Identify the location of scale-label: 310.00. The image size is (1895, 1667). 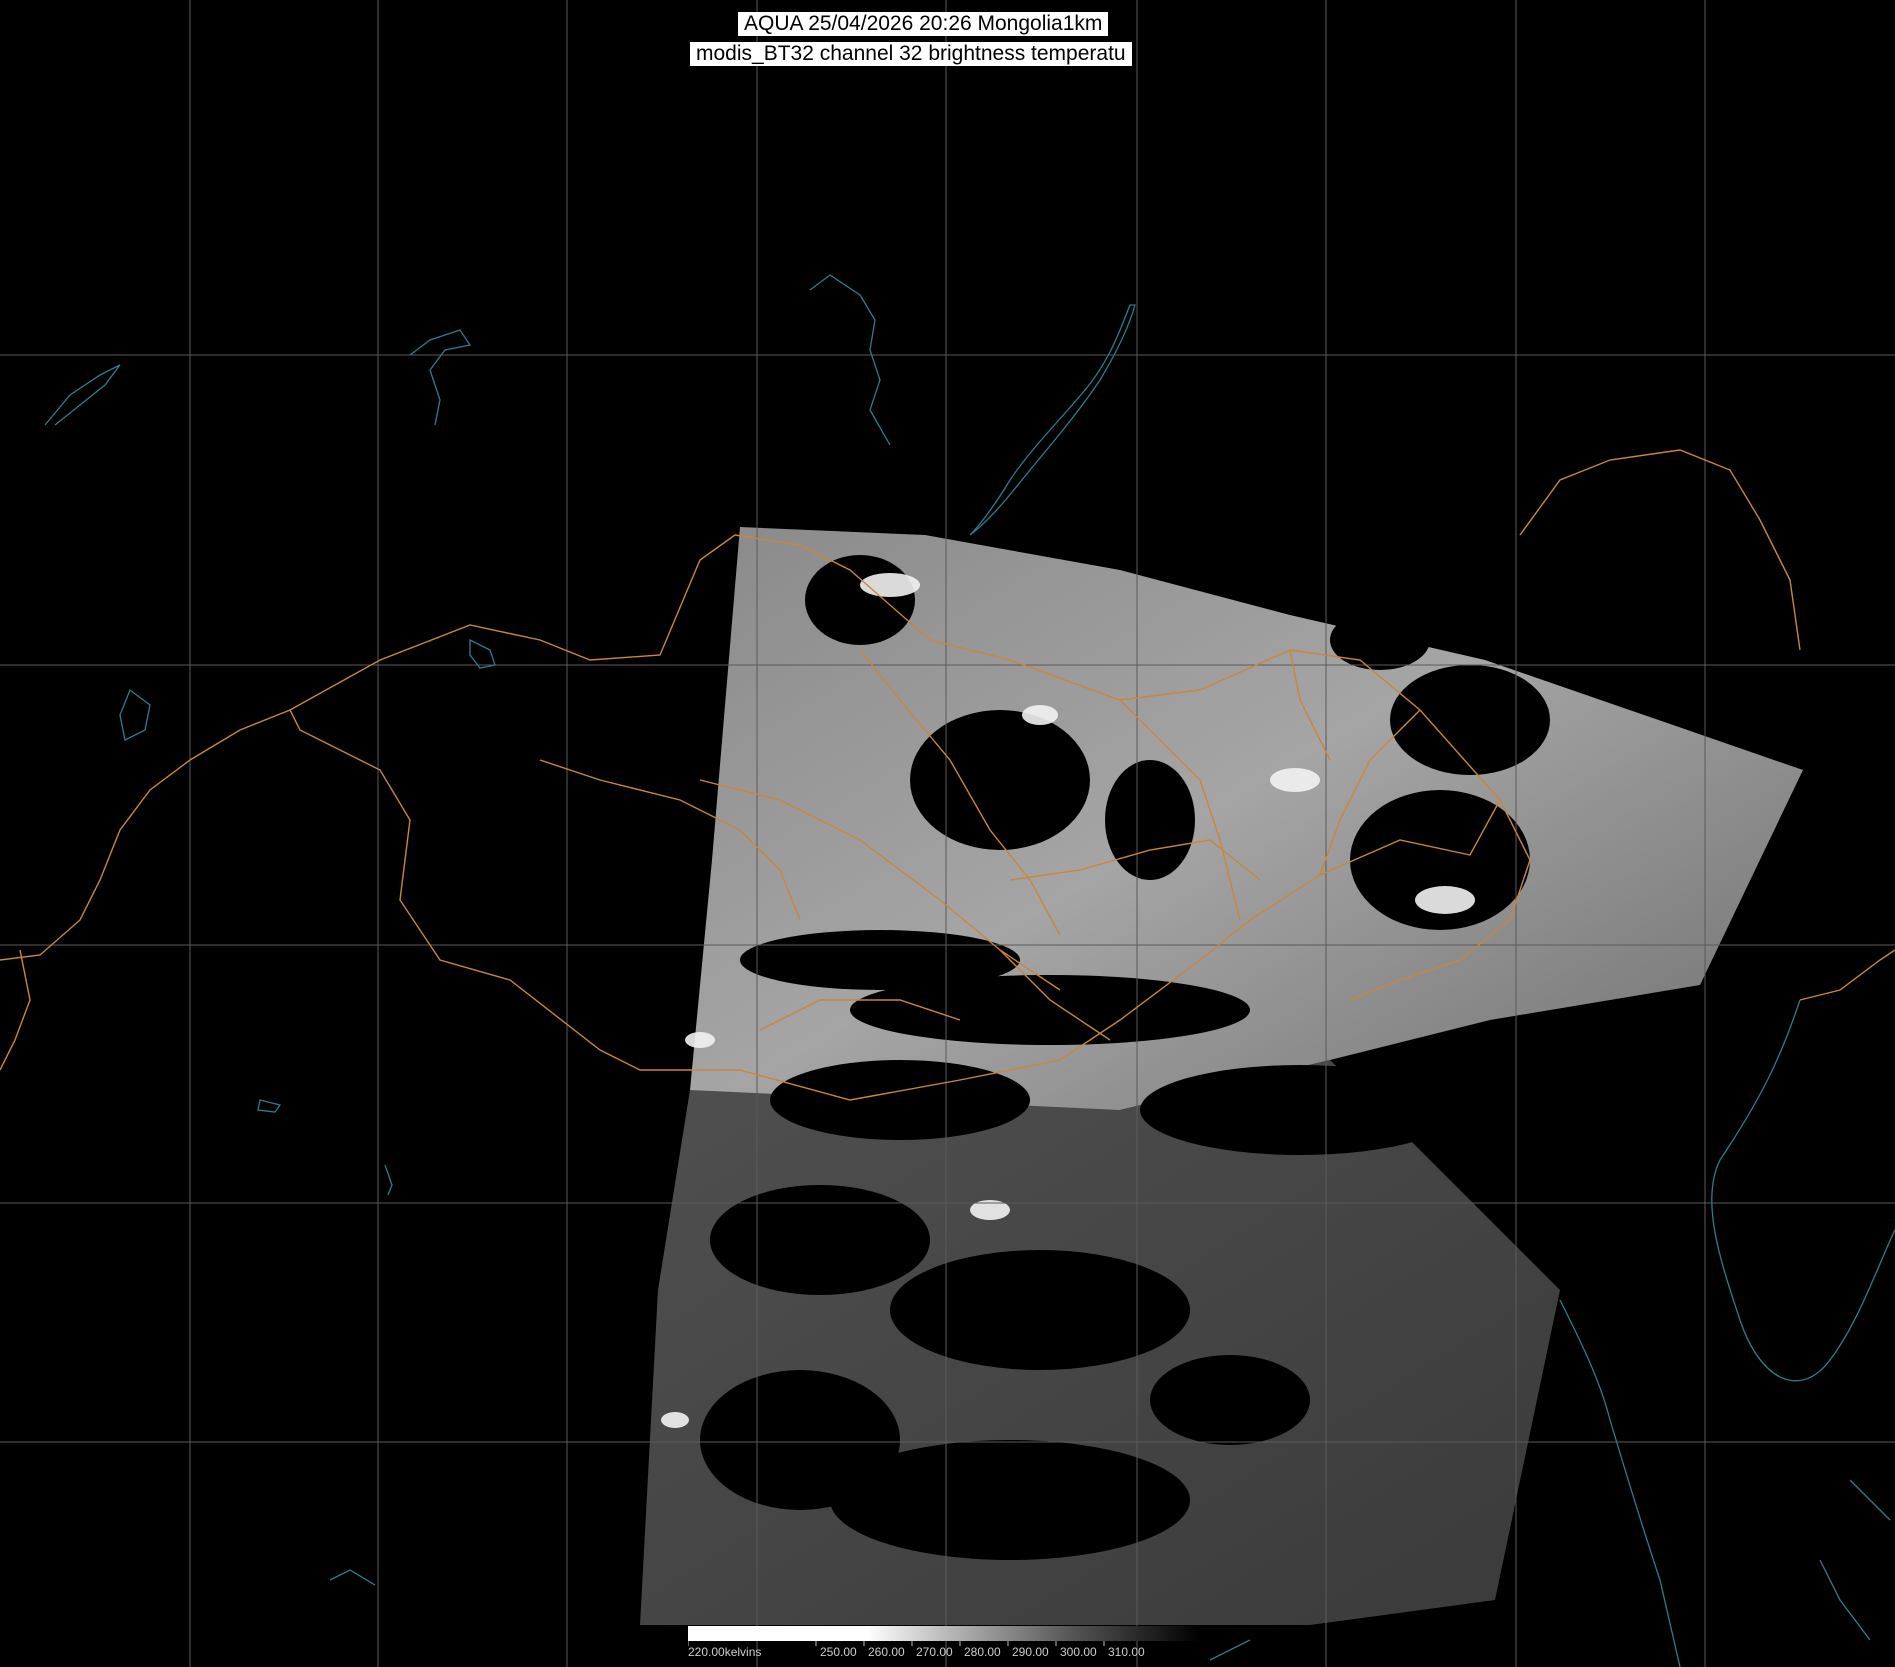
(1126, 1652).